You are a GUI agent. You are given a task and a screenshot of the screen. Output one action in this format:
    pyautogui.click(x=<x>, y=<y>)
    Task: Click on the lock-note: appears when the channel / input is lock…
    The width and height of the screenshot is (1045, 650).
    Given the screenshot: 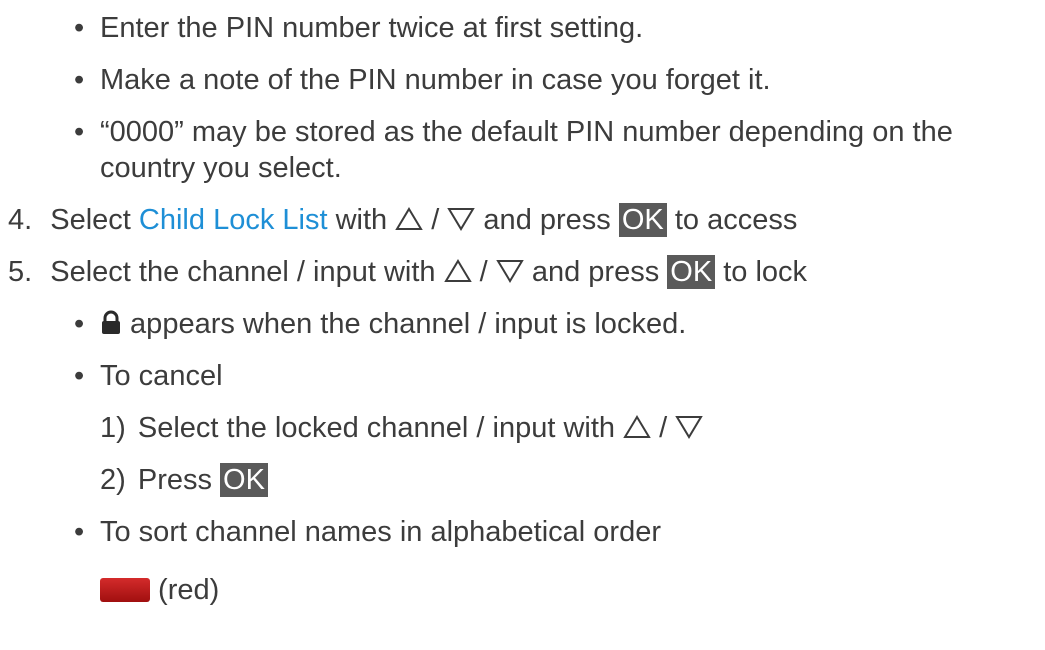 What is the action you would take?
    pyautogui.click(x=393, y=324)
    